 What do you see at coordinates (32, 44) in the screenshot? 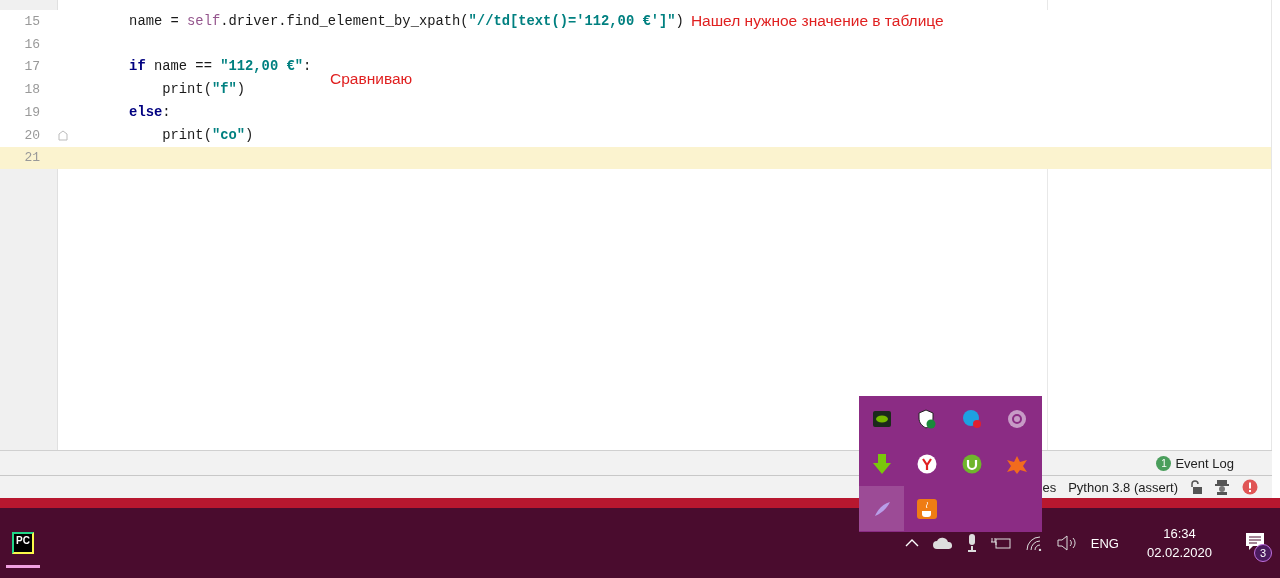
I see `line-number: 16` at bounding box center [32, 44].